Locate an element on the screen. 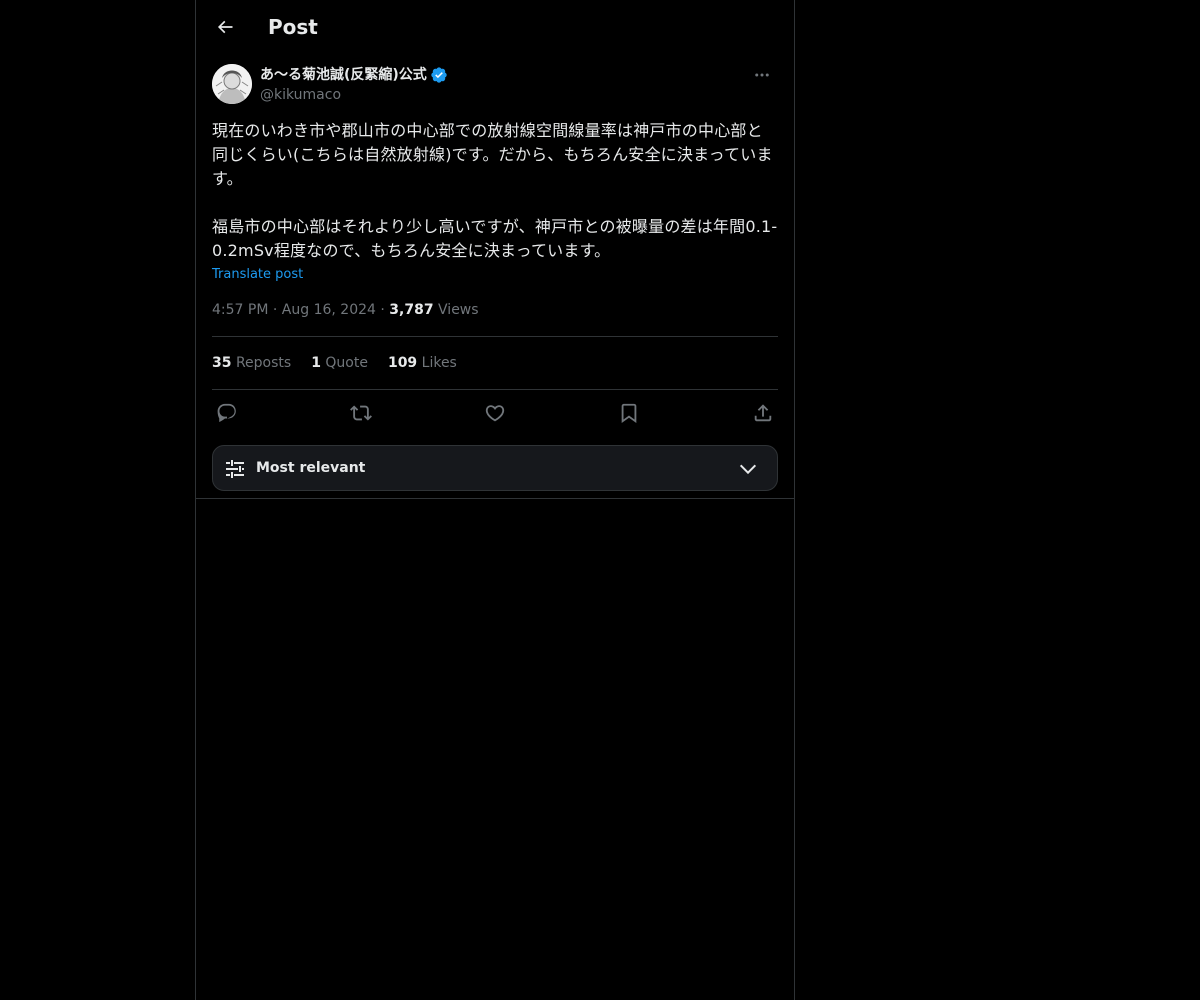 This screenshot has height=1000, width=1200. page-title: Post is located at coordinates (293, 27).